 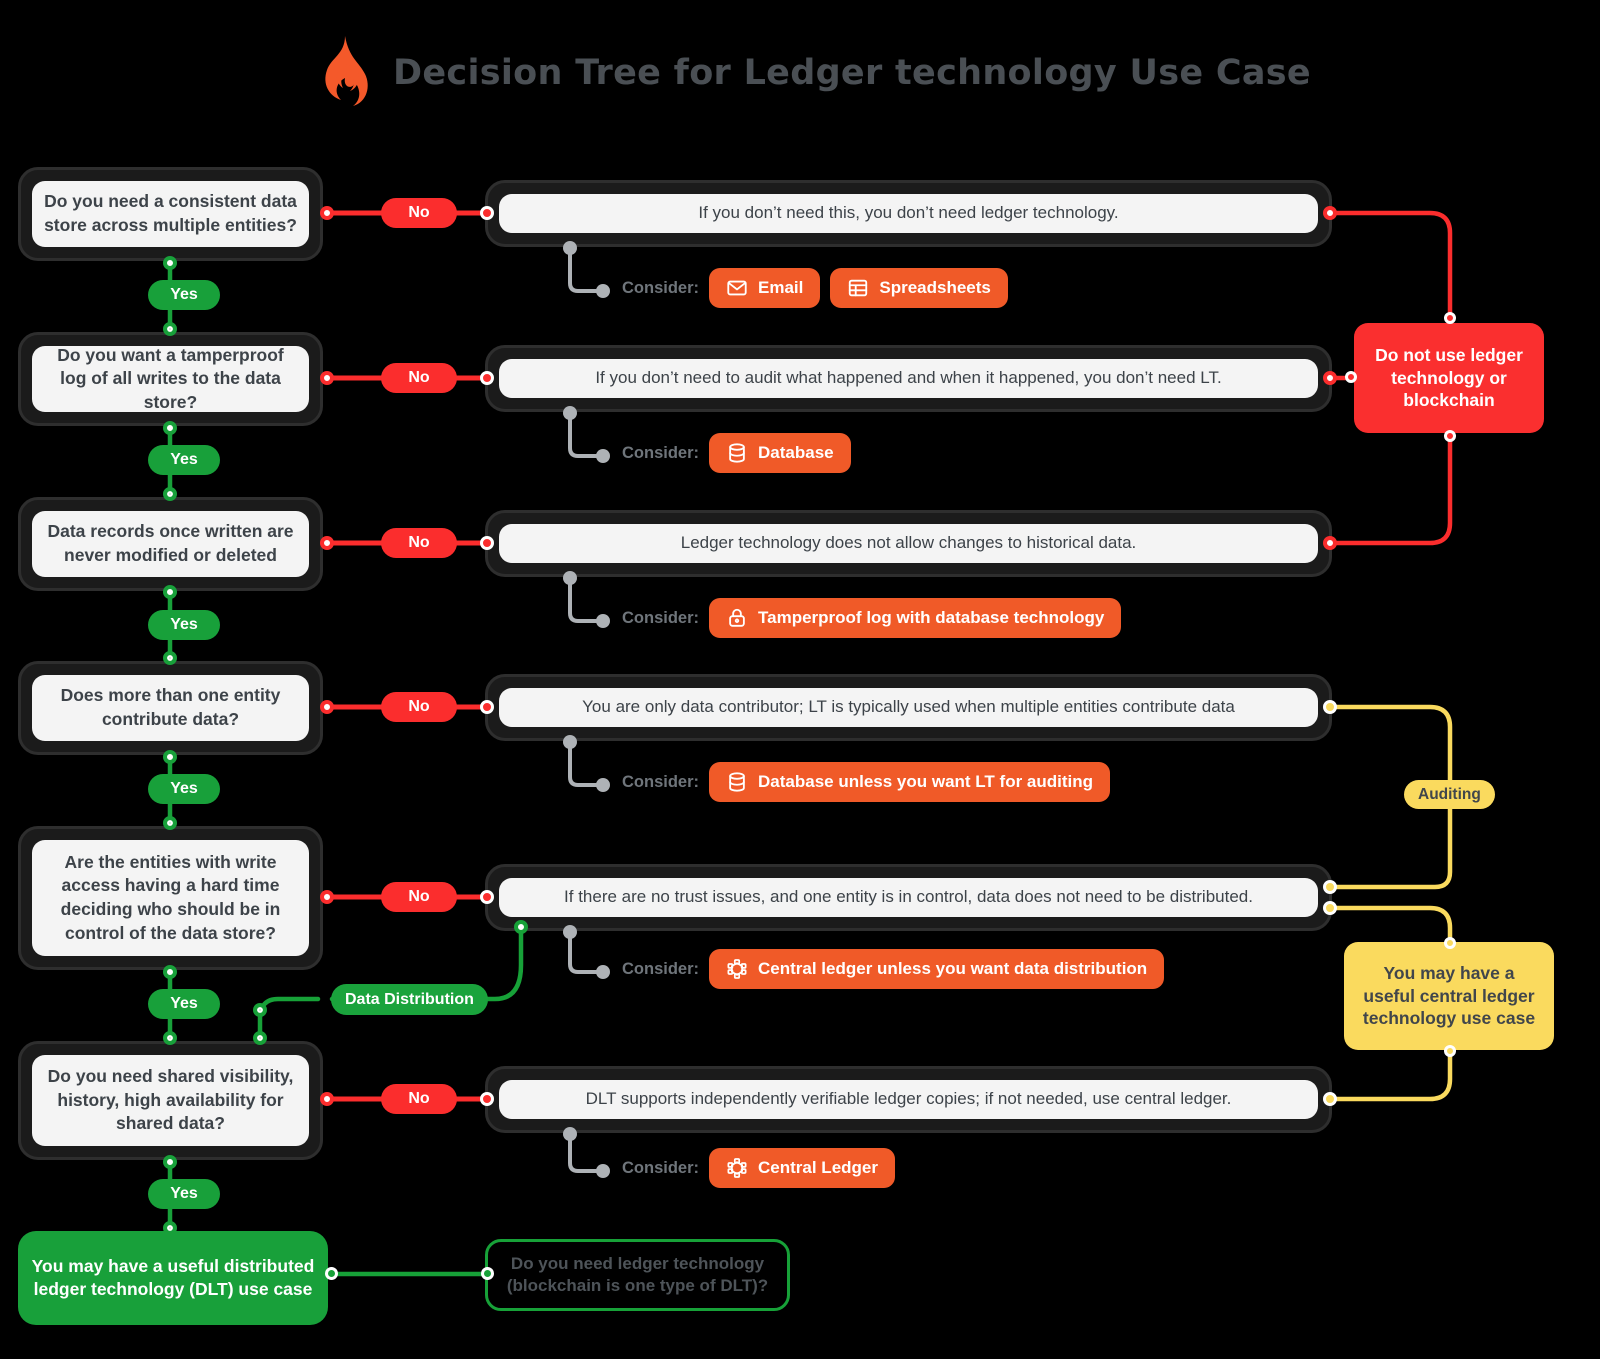 What do you see at coordinates (765, 288) in the screenshot?
I see `consider-chip-email: Email` at bounding box center [765, 288].